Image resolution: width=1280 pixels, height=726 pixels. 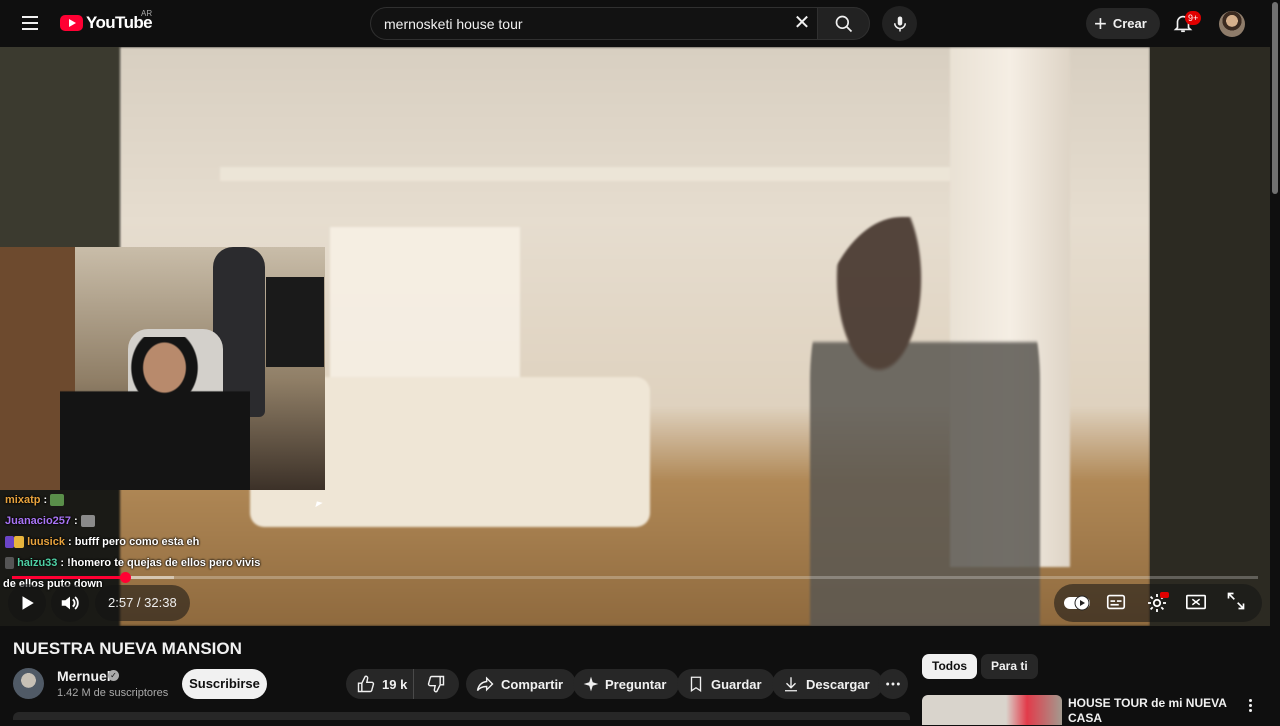 I want to click on ask-button: Preguntar, so click(x=626, y=684).